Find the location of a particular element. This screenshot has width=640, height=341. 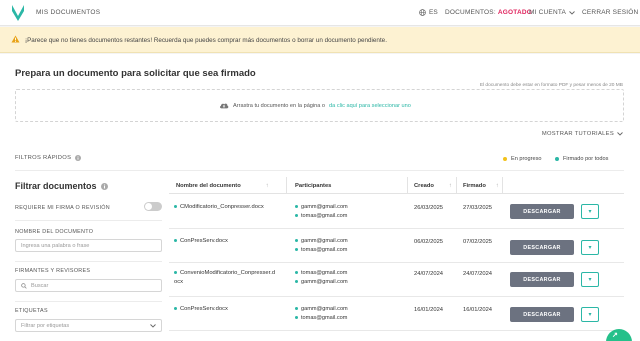

requires-sign-toggle is located at coordinates (153, 206).